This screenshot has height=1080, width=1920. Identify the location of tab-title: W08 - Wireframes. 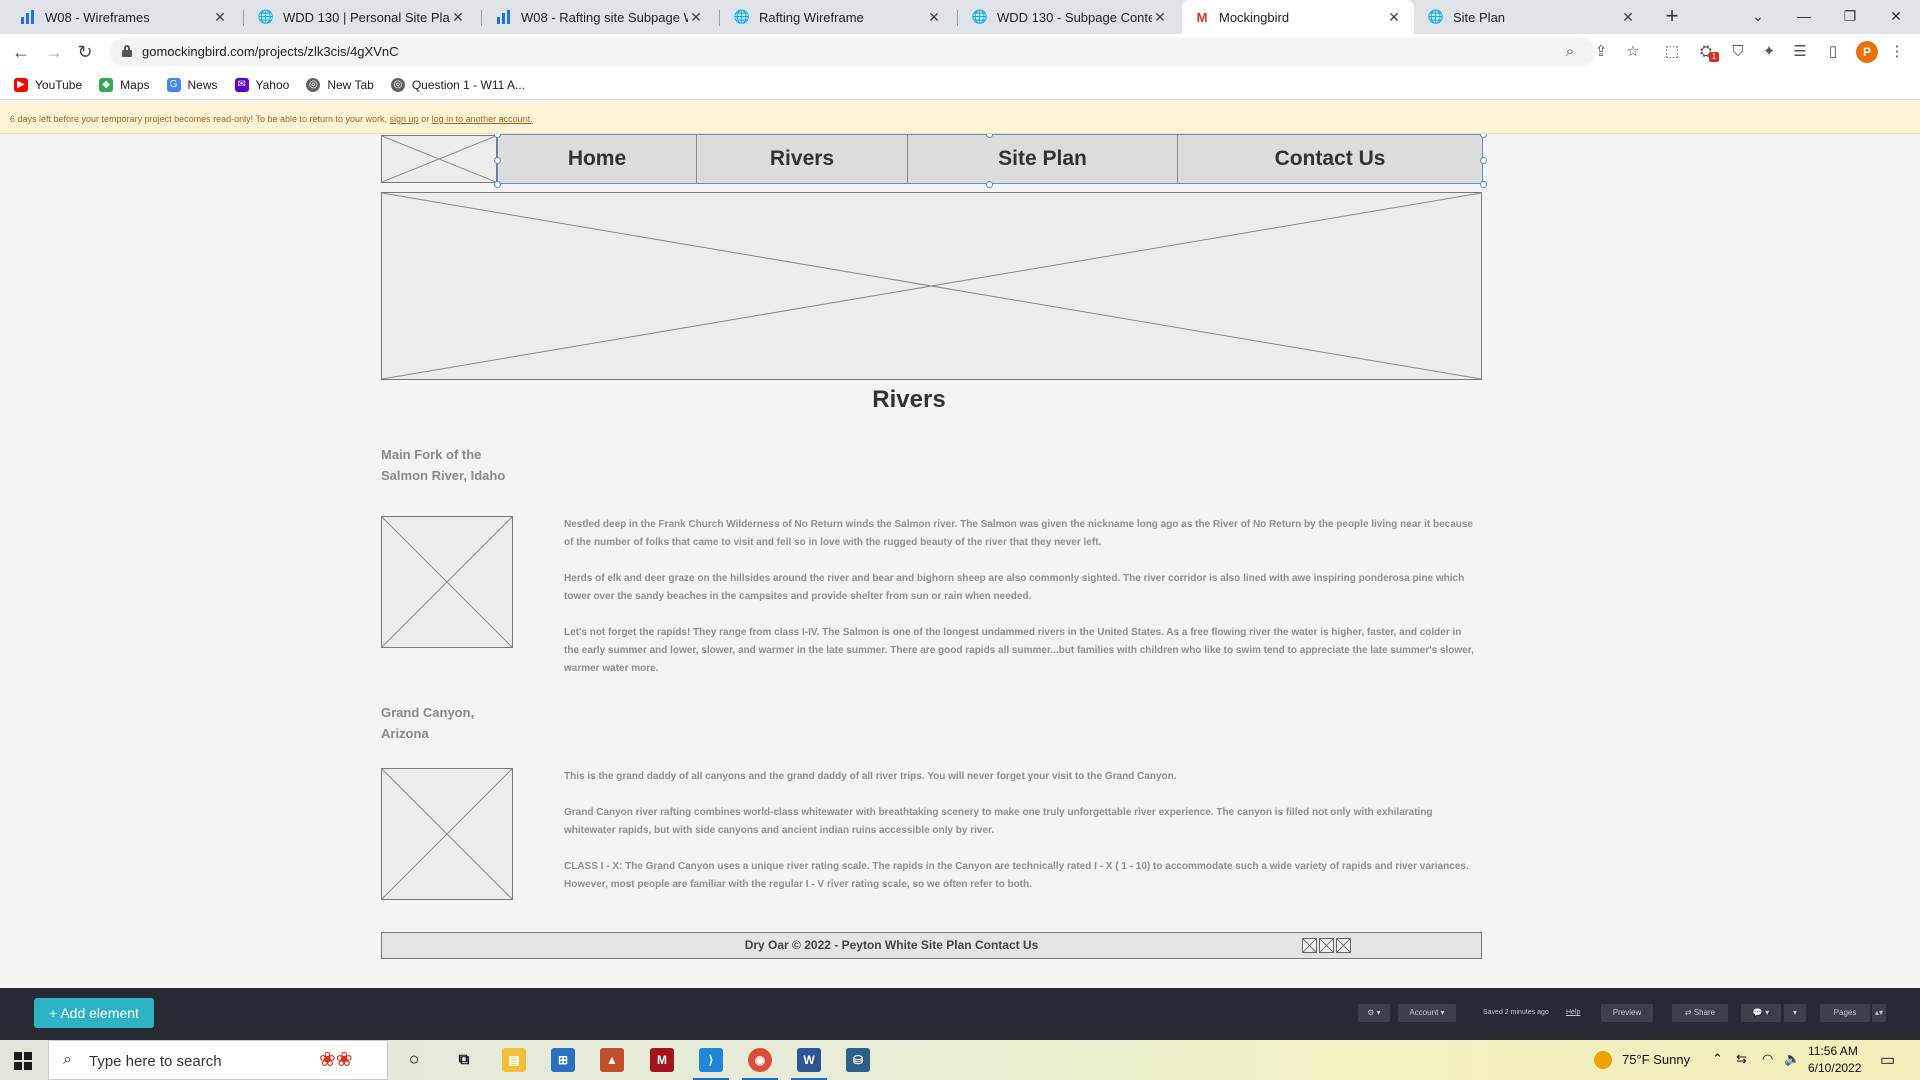
(97, 17).